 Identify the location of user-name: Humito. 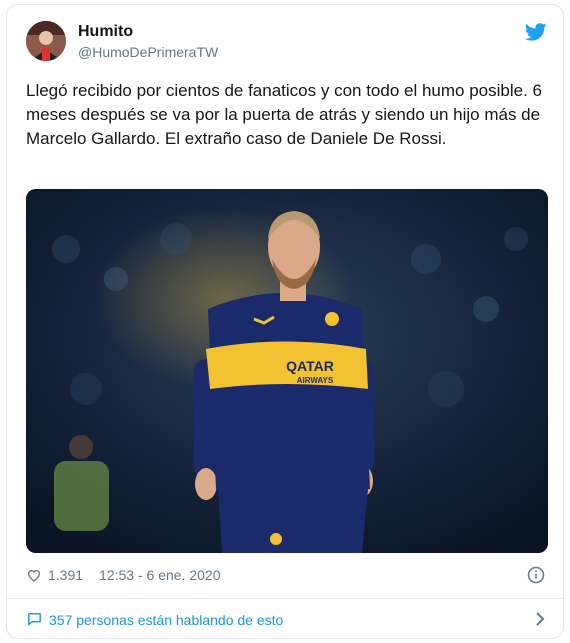
(105, 32).